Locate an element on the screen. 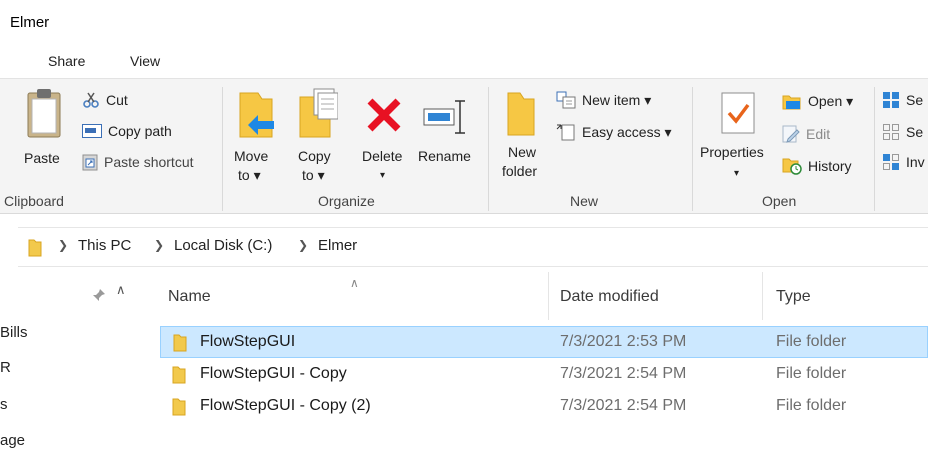 Image resolution: width=928 pixels, height=464 pixels. copy-path-label: Copy path is located at coordinates (140, 131).